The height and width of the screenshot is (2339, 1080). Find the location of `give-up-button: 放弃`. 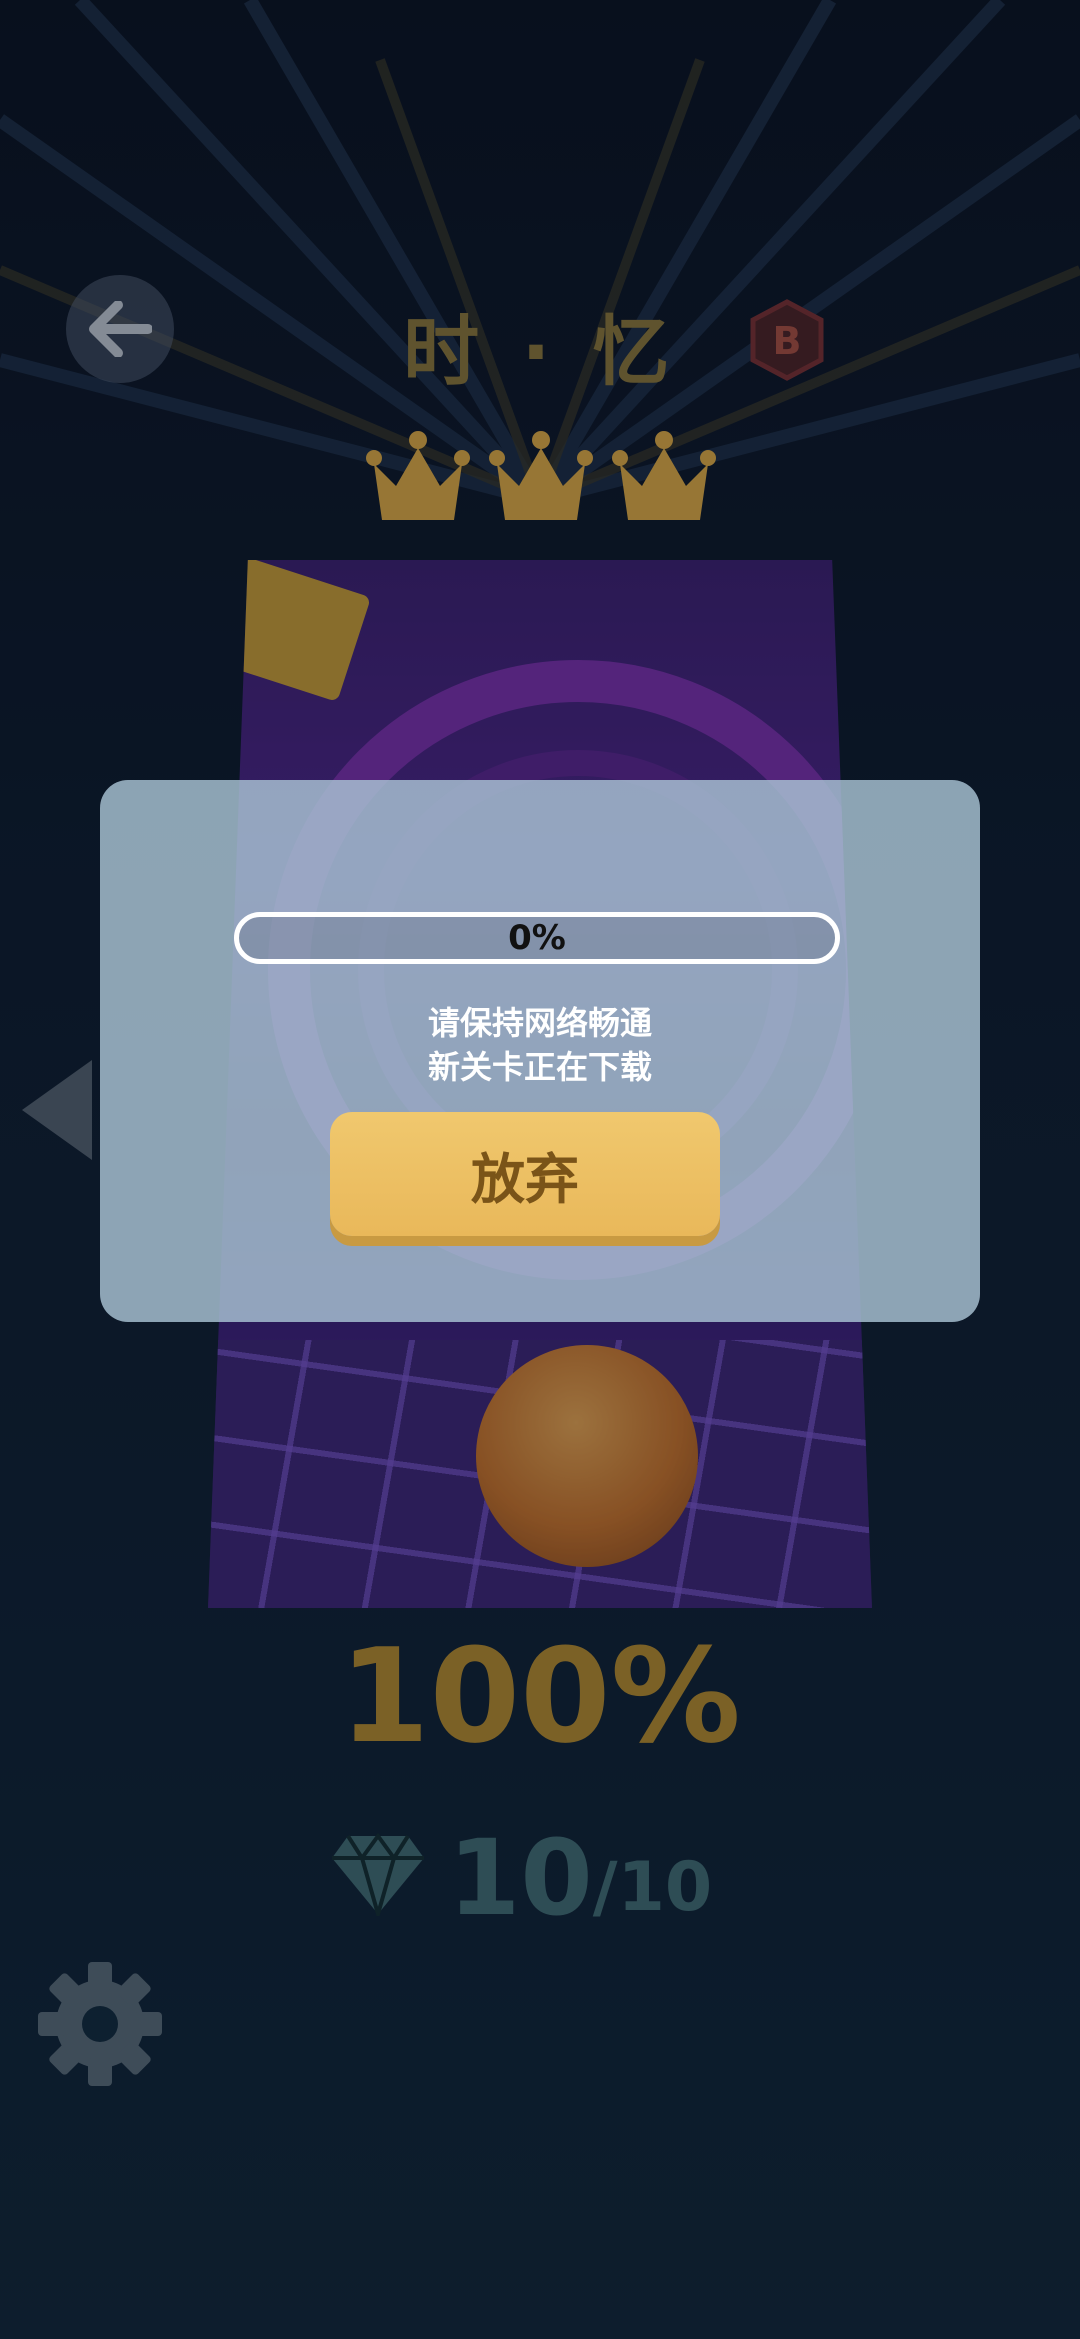

give-up-button: 放弃 is located at coordinates (525, 1174).